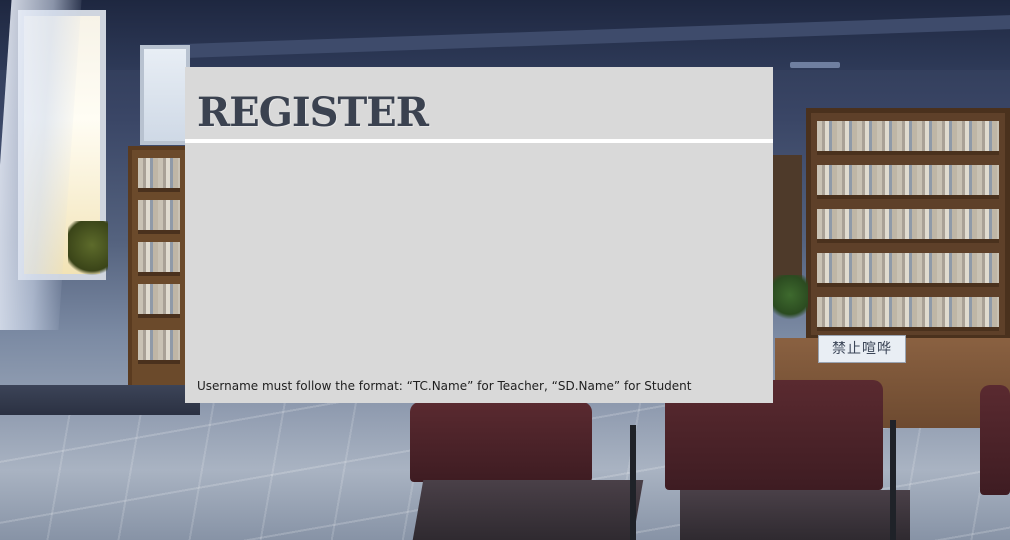 The width and height of the screenshot is (1010, 540). What do you see at coordinates (862, 349) in the screenshot?
I see `desk-sign: 禁止喧哗` at bounding box center [862, 349].